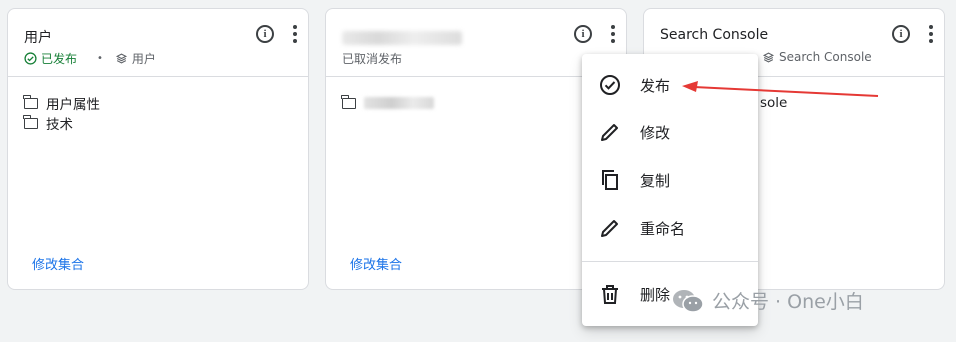  Describe the element at coordinates (688, 301) in the screenshot. I see `wechat-icon` at that location.